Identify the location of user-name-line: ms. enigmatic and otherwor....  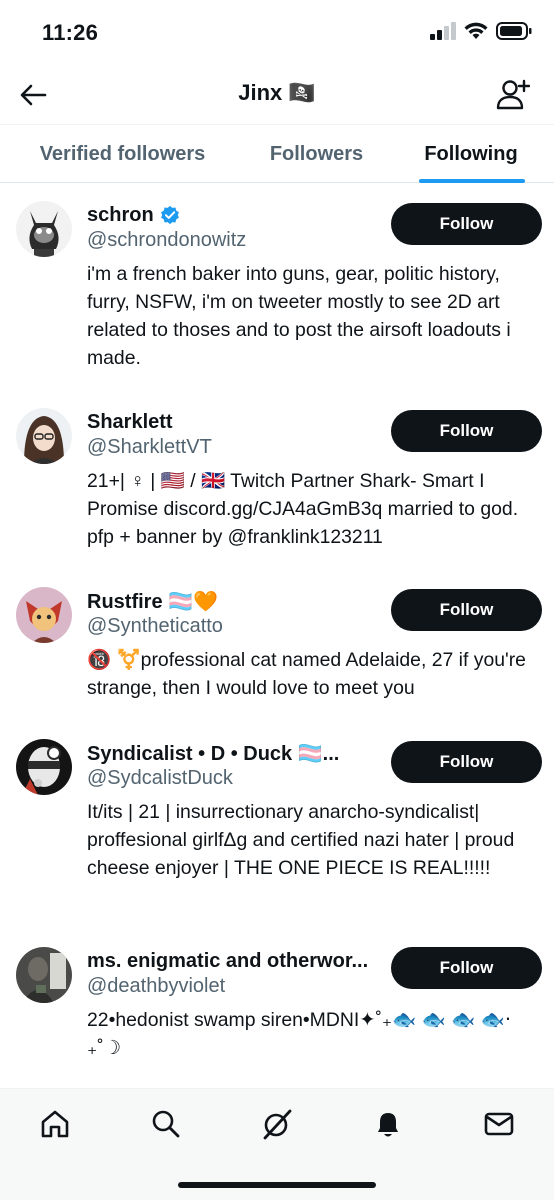
(227, 961).